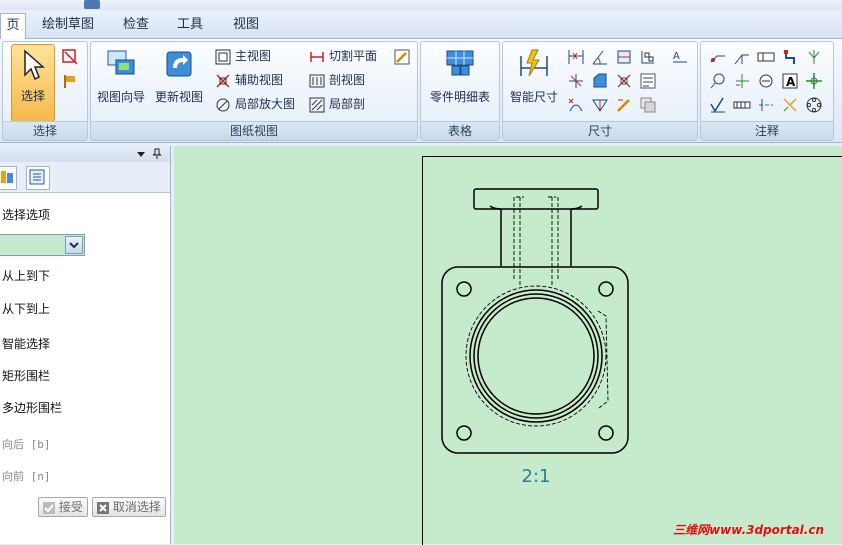 This screenshot has width=842, height=545. What do you see at coordinates (103, 507) in the screenshot?
I see `close-icon` at bounding box center [103, 507].